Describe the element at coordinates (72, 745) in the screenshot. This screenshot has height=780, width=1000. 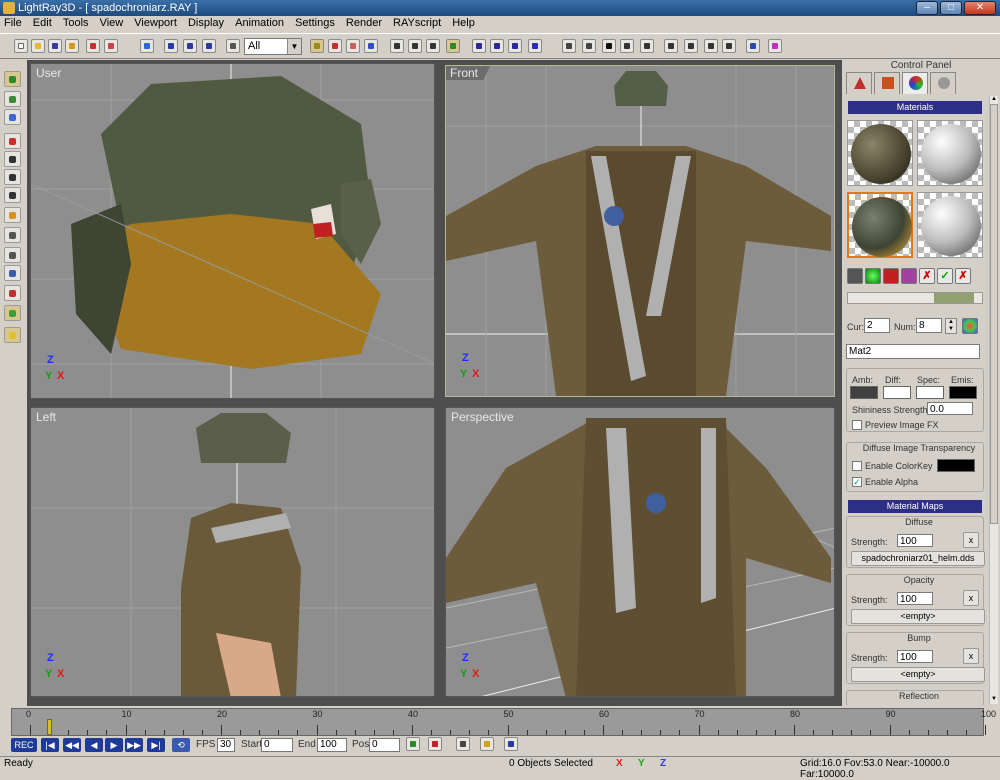
I see `prev-key-icon: ◀◀` at that location.